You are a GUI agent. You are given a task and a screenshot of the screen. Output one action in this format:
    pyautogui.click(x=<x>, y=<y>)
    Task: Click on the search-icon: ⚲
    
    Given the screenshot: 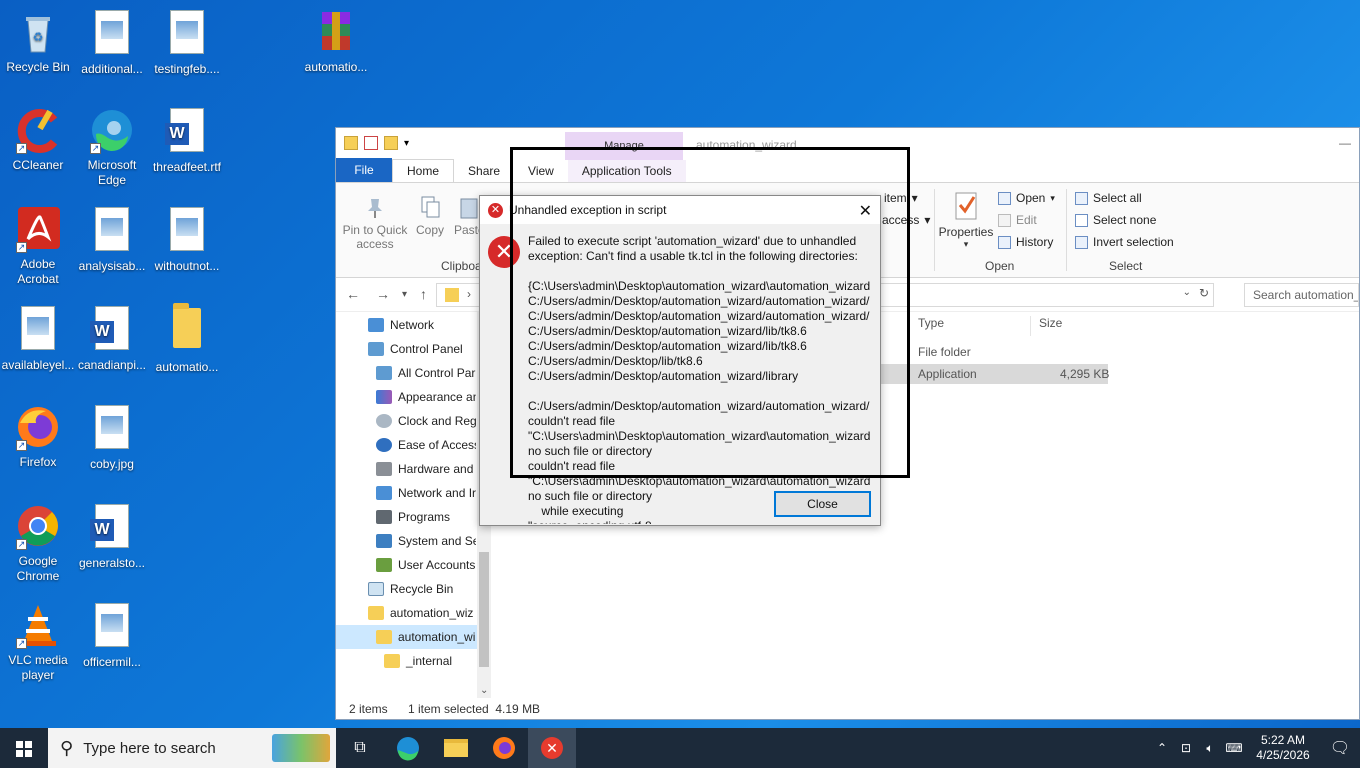 What is the action you would take?
    pyautogui.click(x=67, y=747)
    